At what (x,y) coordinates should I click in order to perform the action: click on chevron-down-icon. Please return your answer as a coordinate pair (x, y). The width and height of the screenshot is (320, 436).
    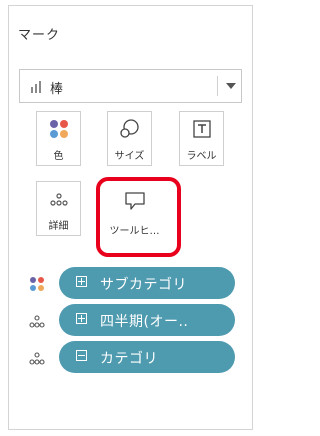
    Looking at the image, I should click on (231, 86).